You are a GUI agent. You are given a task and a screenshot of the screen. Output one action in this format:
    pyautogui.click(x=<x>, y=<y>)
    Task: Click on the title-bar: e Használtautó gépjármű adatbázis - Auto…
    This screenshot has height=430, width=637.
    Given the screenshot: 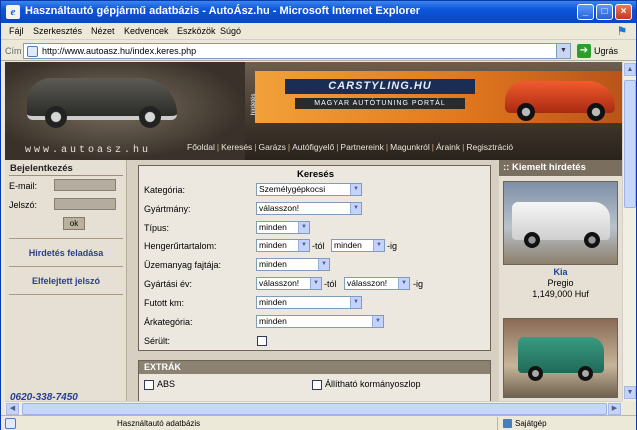 What is the action you would take?
    pyautogui.click(x=318, y=12)
    